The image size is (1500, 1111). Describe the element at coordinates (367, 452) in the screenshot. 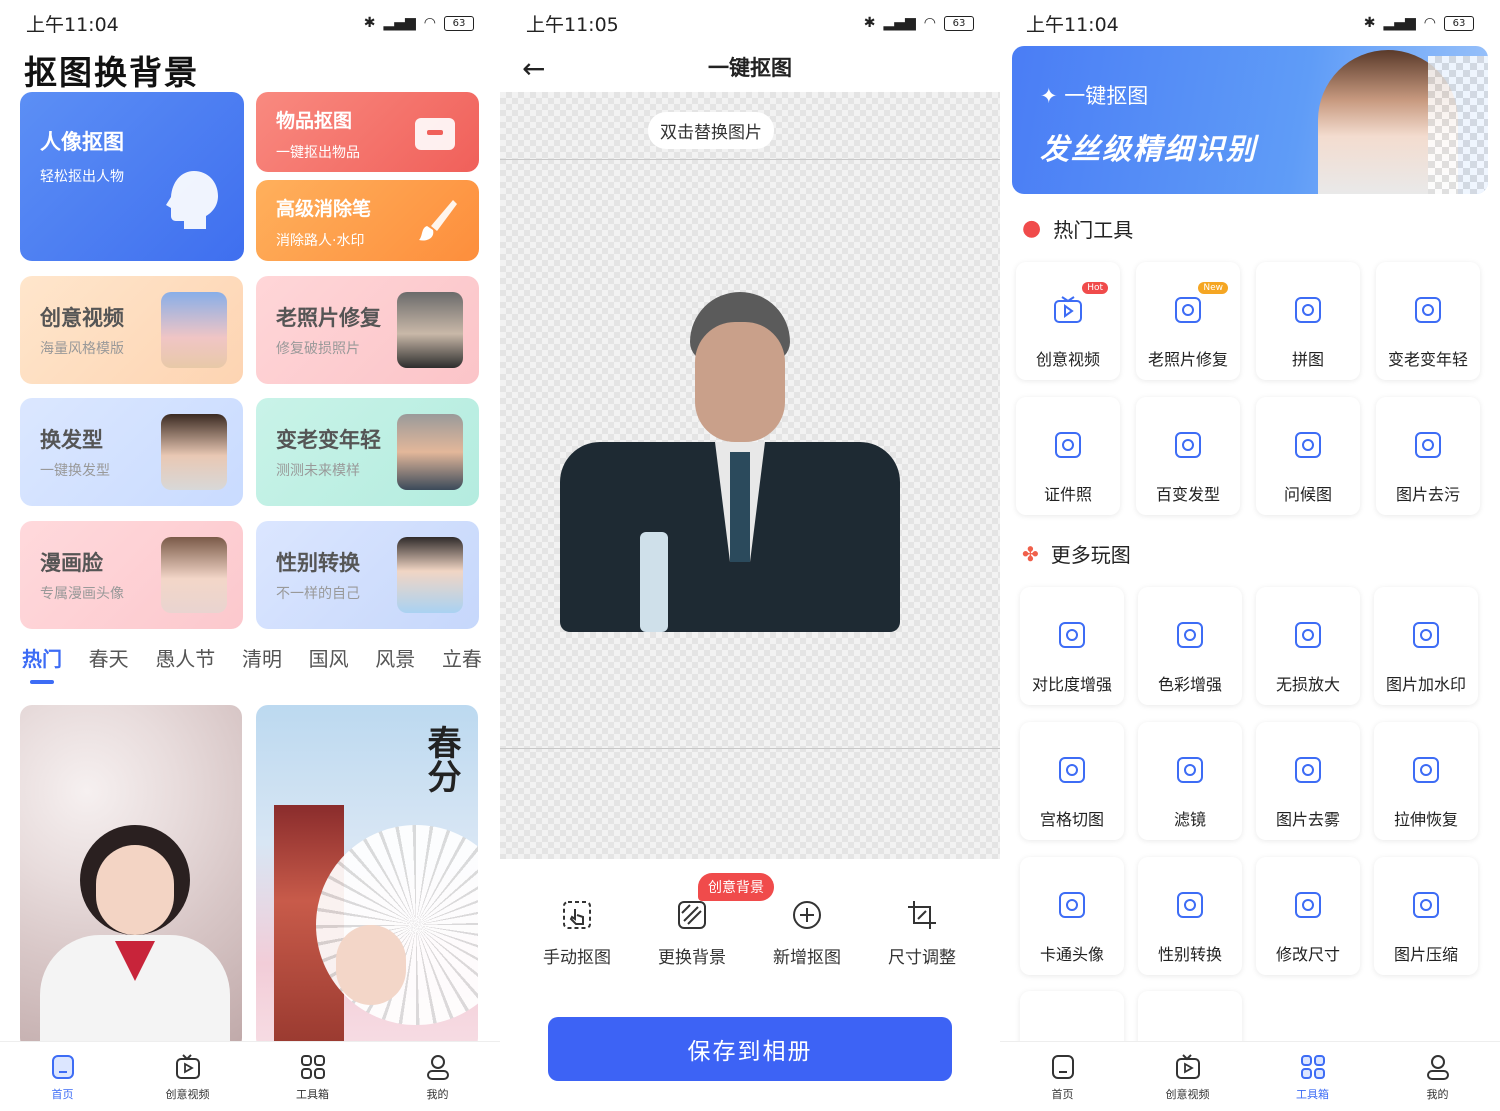

I see `card-age-change: 变老变年轻 测测未来模样` at that location.